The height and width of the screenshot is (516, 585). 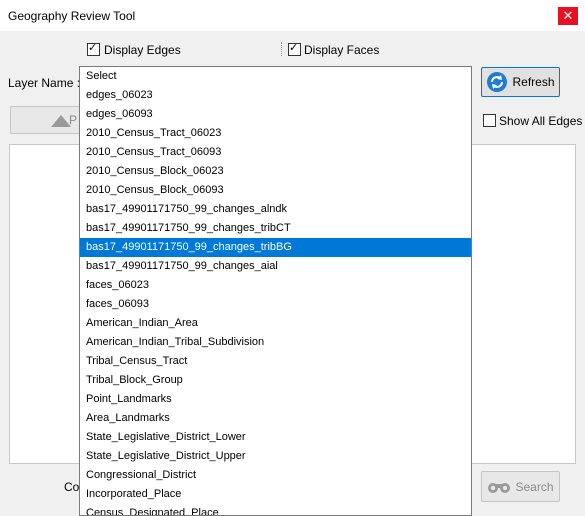 I want to click on dropdown-item: bas17_49901171750_99_changes_aial, so click(x=275, y=266).